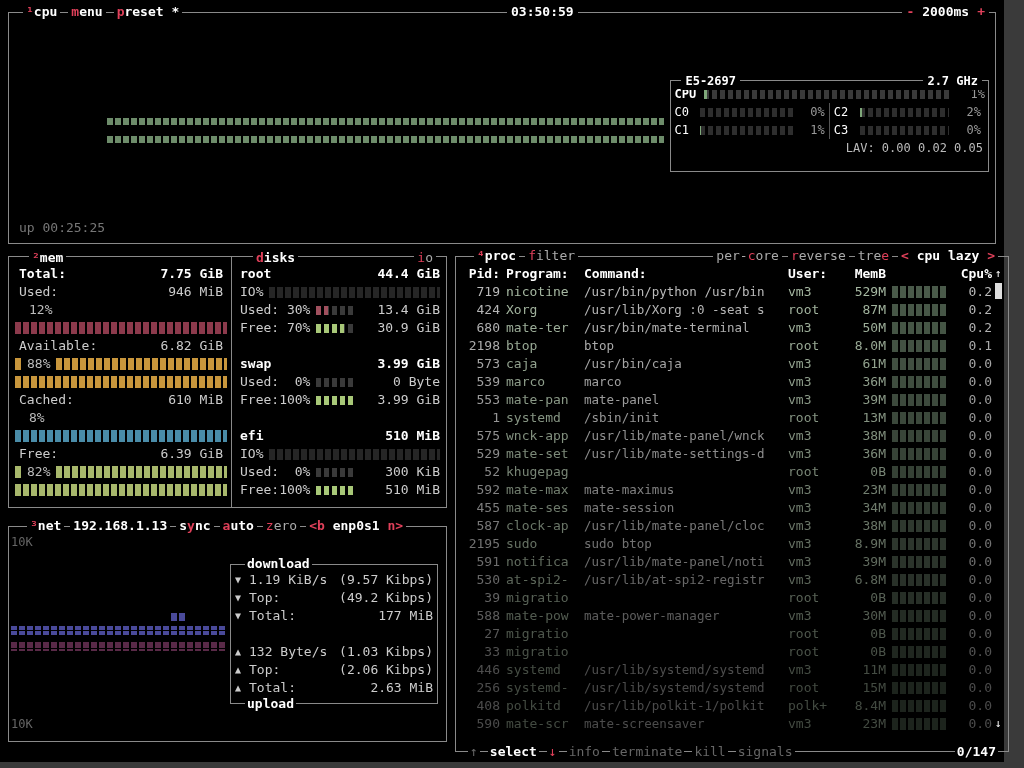 Image resolution: width=1024 pixels, height=768 pixels. I want to click on panel-tab: < cpu lazy >, so click(948, 256).